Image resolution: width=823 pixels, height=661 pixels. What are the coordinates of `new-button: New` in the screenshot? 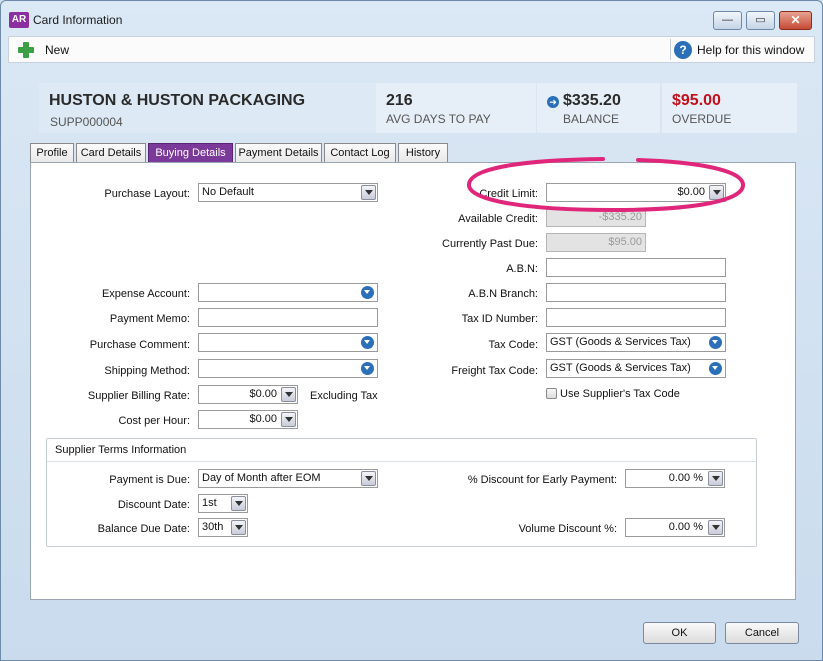 It's located at (43, 50).